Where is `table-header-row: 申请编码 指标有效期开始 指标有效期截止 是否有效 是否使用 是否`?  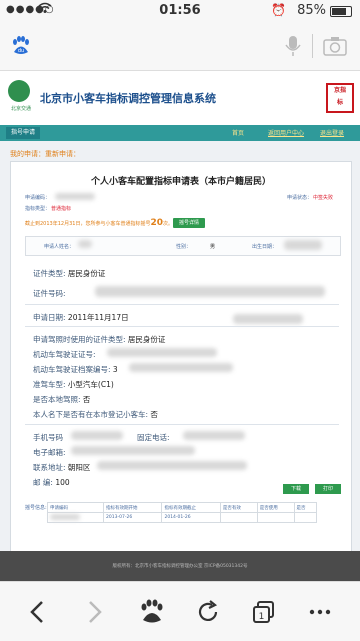
table-header-row: 申请编码 指标有效期开始 指标有效期截止 是否有效 是否使用 是否 is located at coordinates (182, 507).